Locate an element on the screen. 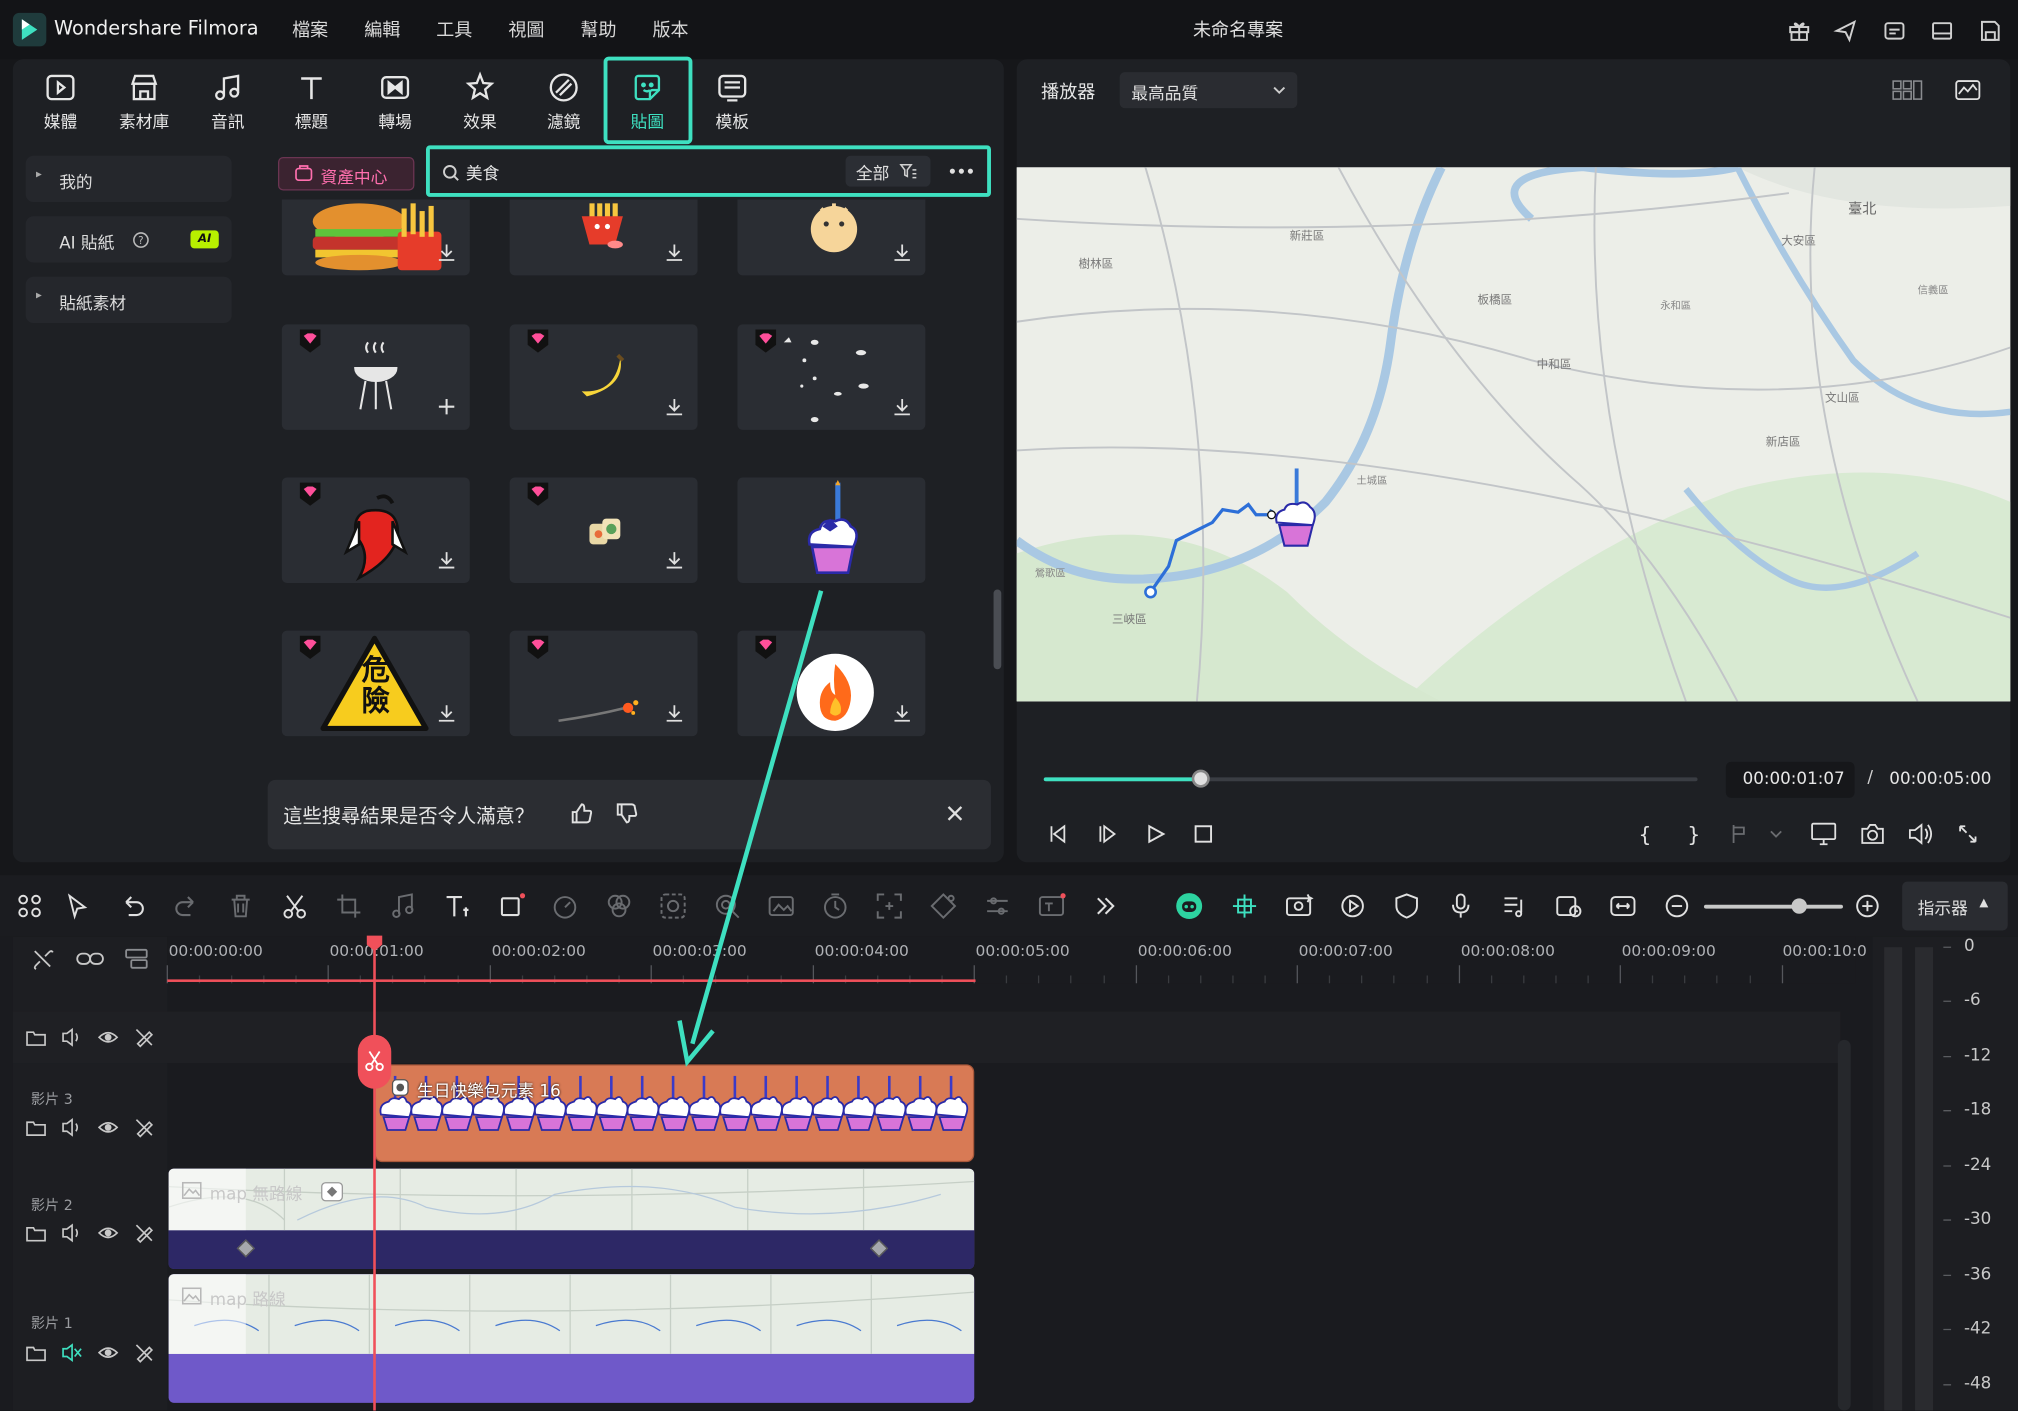  playhead-line is located at coordinates (374, 1173).